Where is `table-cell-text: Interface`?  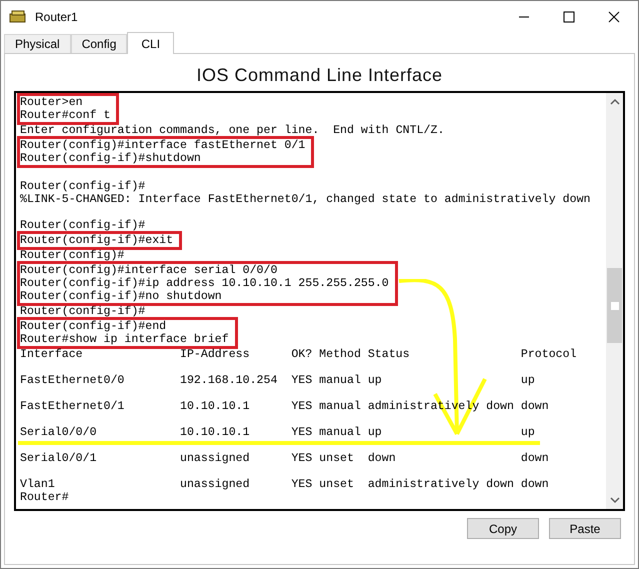
table-cell-text: Interface is located at coordinates (52, 354).